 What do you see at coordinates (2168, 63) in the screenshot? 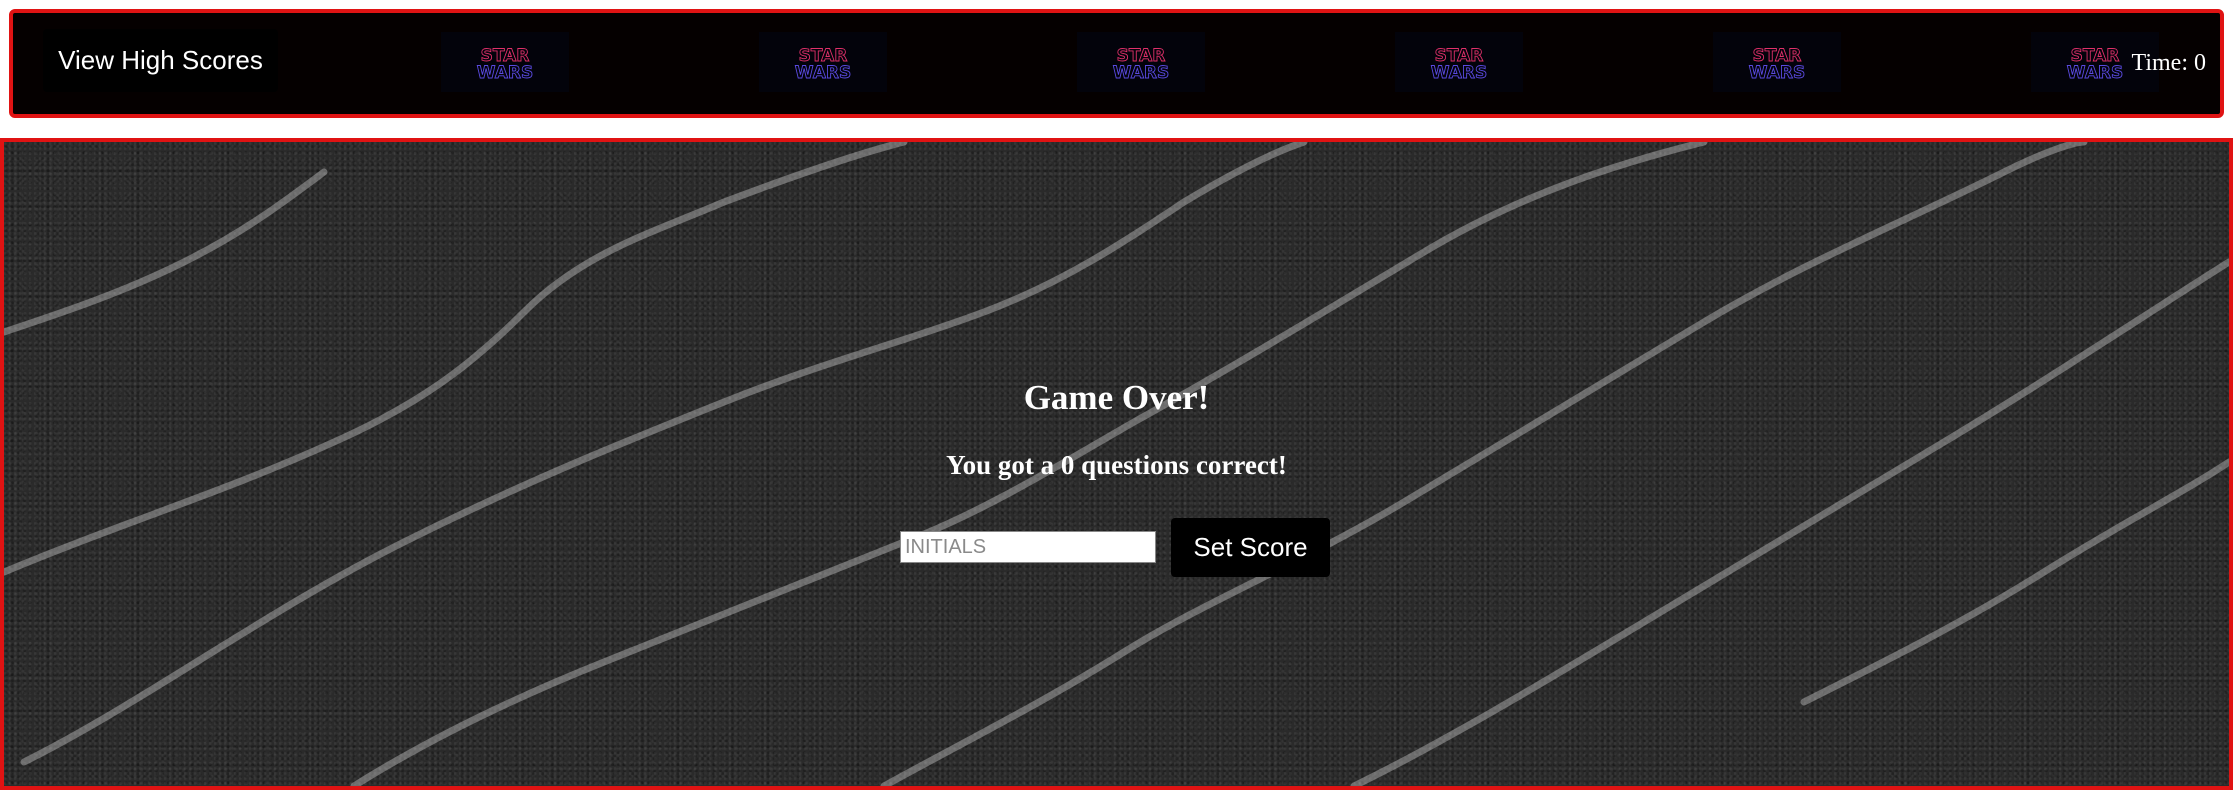
I see `timer-display: Time: 0` at bounding box center [2168, 63].